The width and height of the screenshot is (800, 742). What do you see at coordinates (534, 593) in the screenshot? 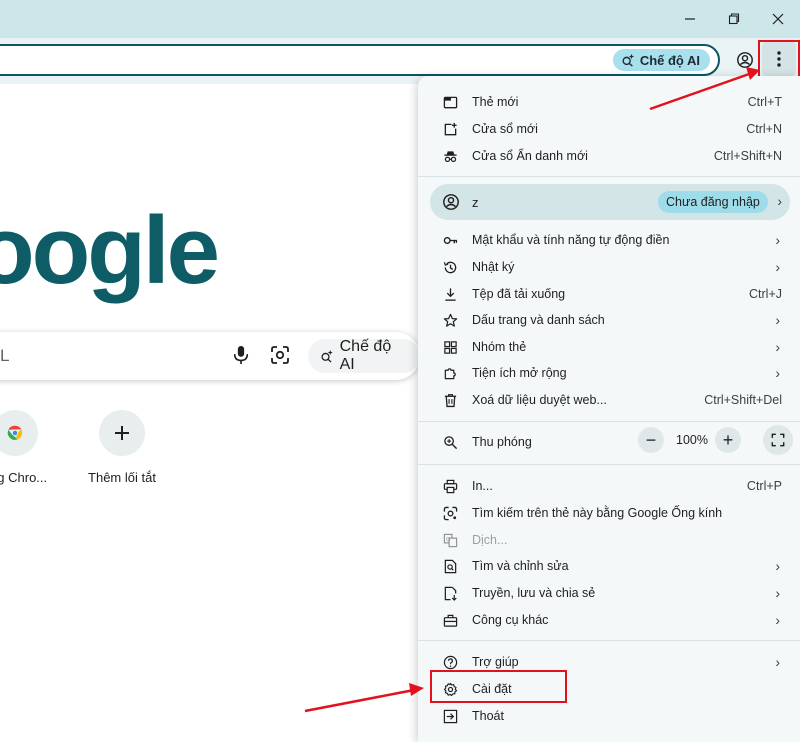
I see `menu-item-label: Truyền, lưu và chia sẻ` at bounding box center [534, 593].